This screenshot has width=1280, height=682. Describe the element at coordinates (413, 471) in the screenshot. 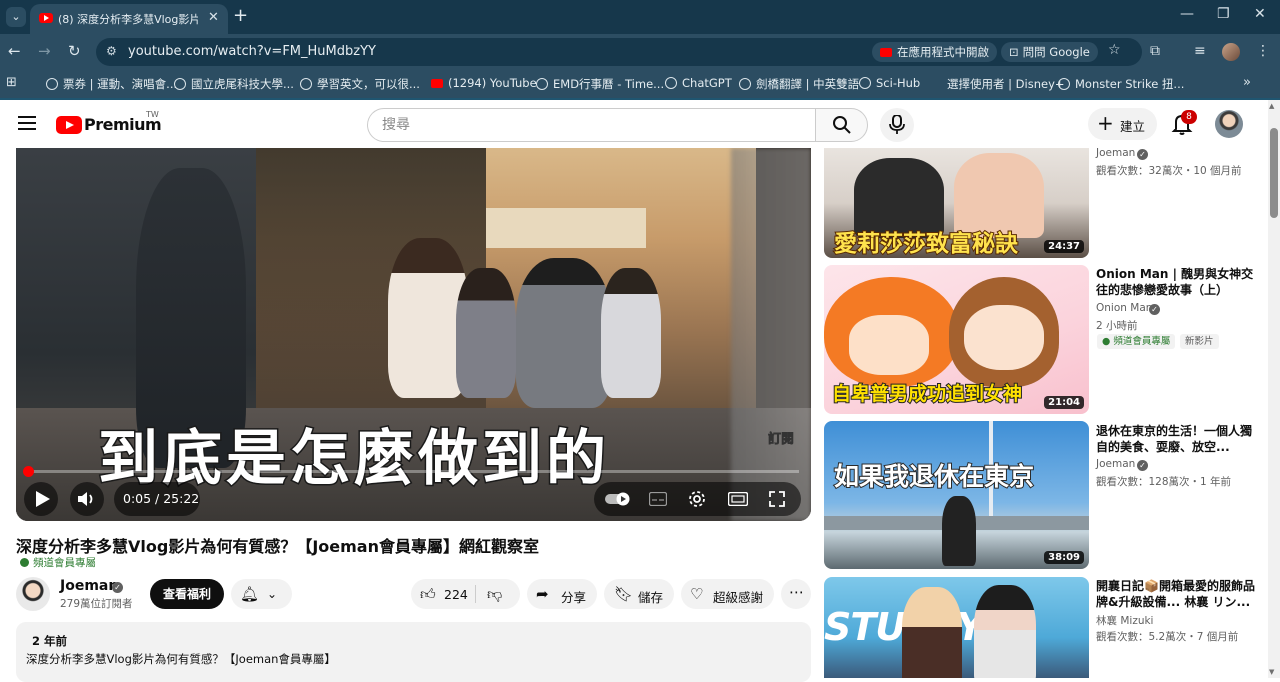

I see `progress-bar` at that location.